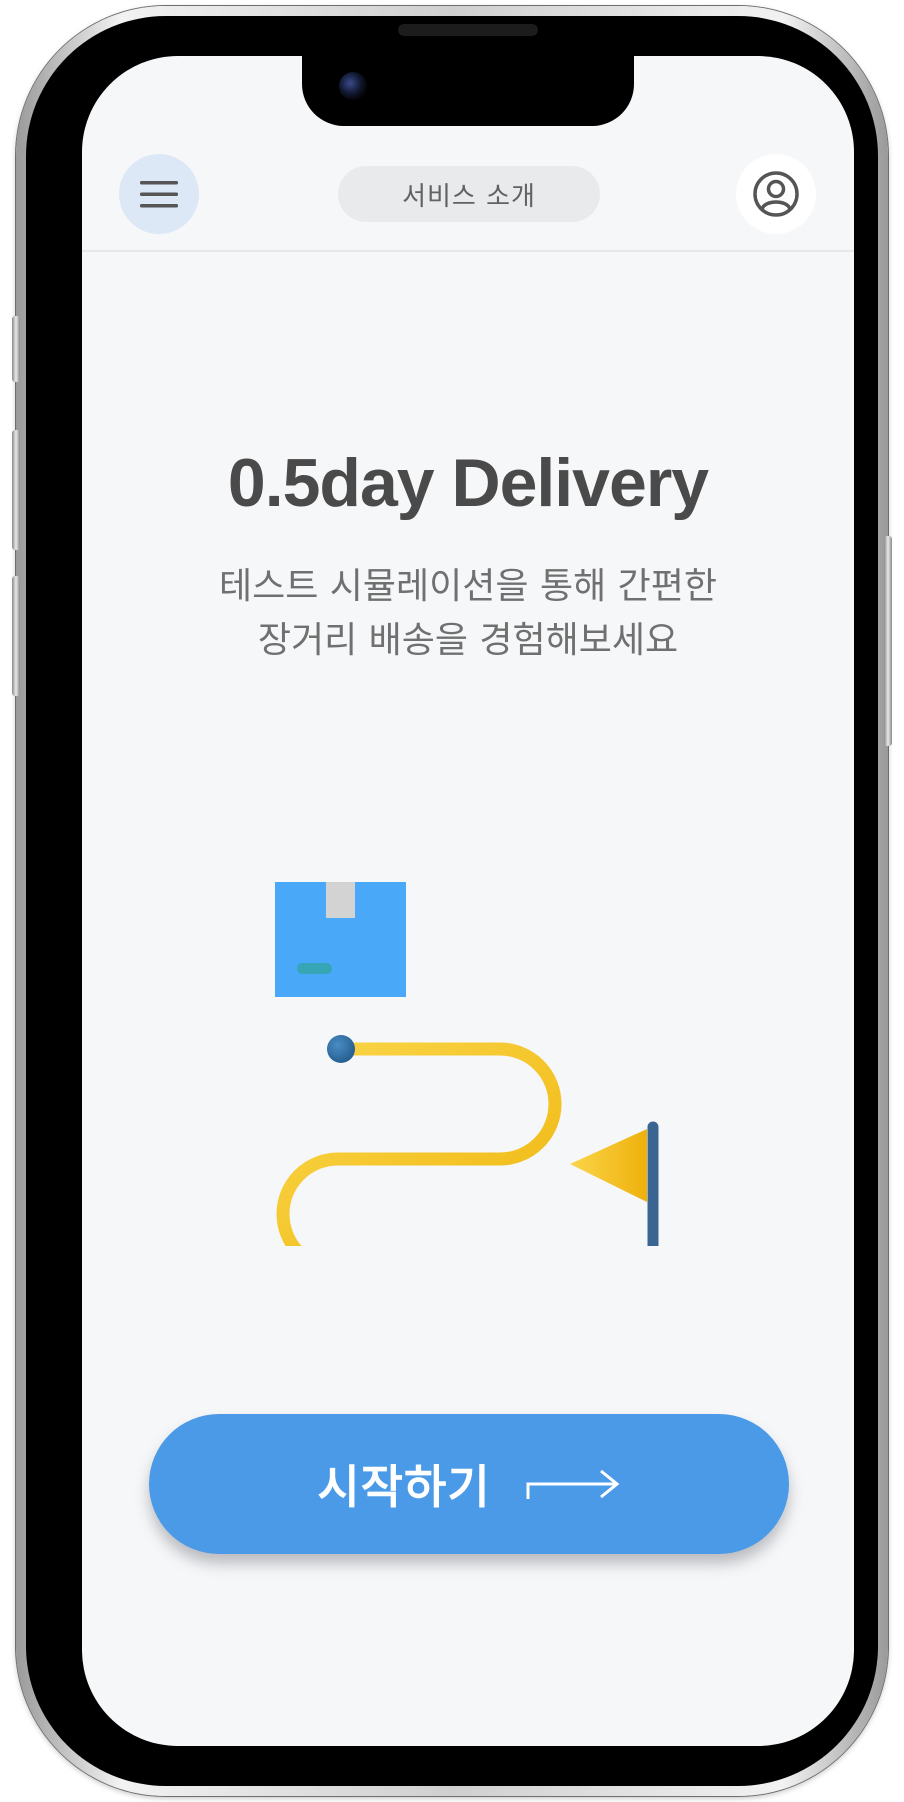 The width and height of the screenshot is (904, 1802). What do you see at coordinates (468, 640) in the screenshot?
I see `hero-subtitle-line-2: 장거리 배송을 경험해보세요` at bounding box center [468, 640].